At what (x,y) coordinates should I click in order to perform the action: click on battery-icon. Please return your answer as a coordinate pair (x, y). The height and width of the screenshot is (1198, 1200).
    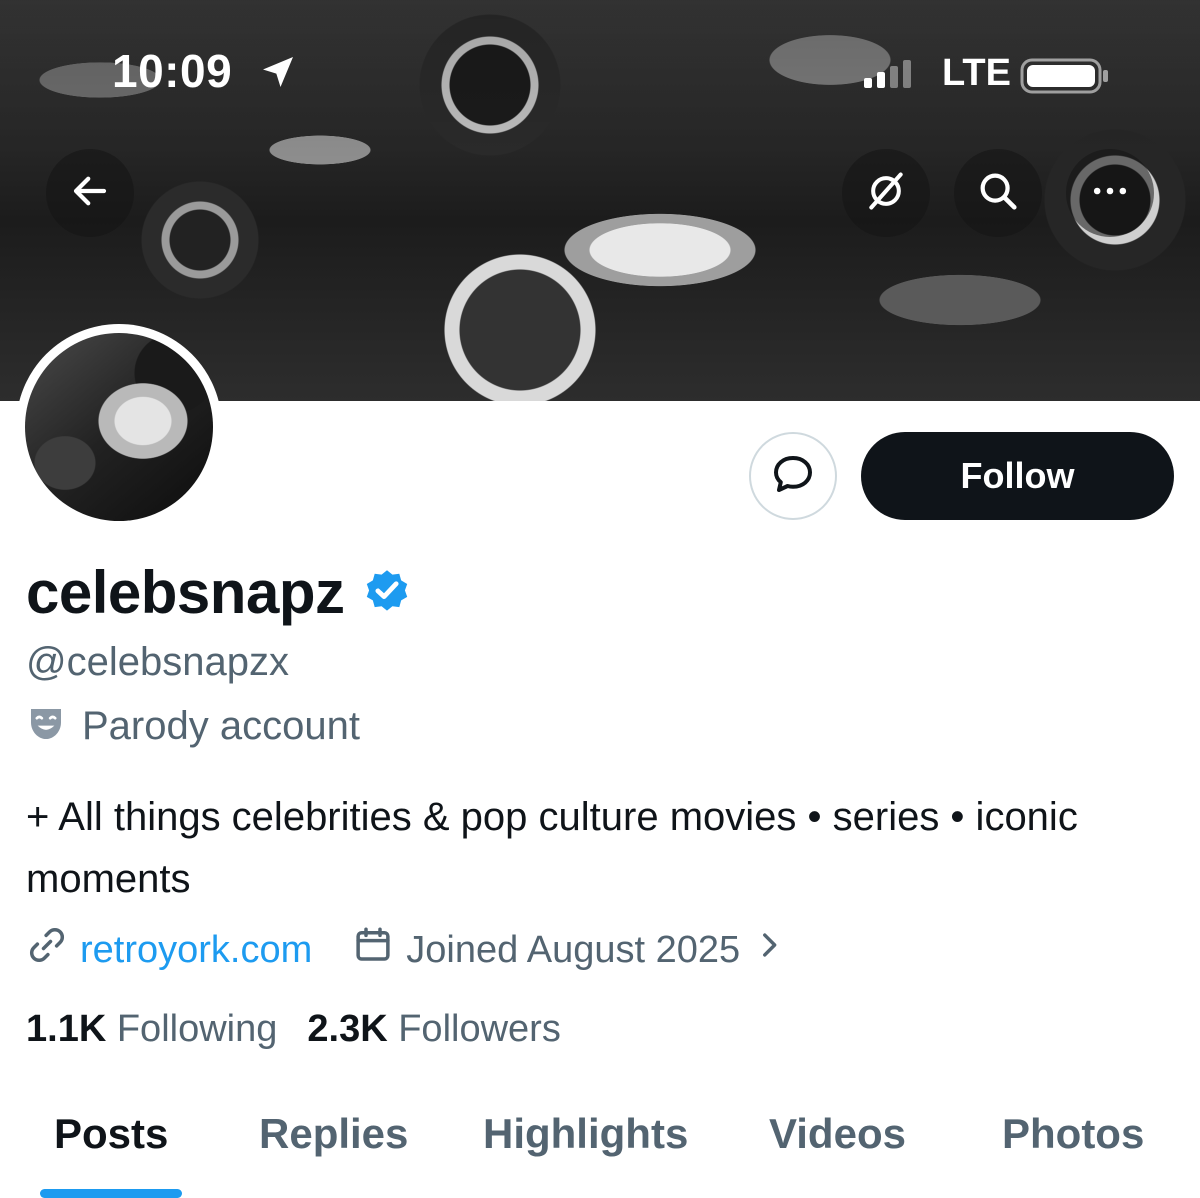
    Looking at the image, I should click on (1065, 78).